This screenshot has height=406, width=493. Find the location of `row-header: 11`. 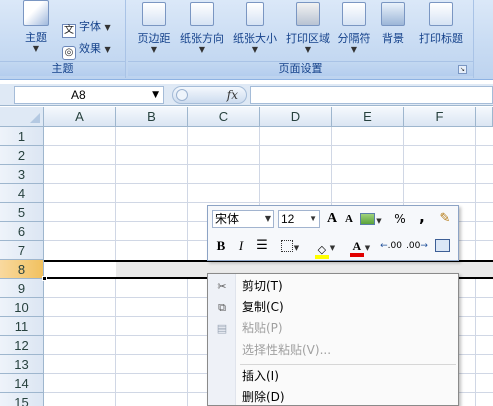

row-header: 11 is located at coordinates (22, 326).